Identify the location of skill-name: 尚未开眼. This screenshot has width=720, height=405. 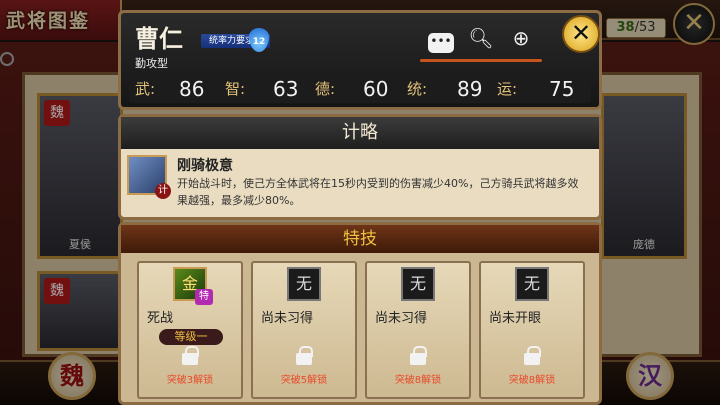
(515, 318).